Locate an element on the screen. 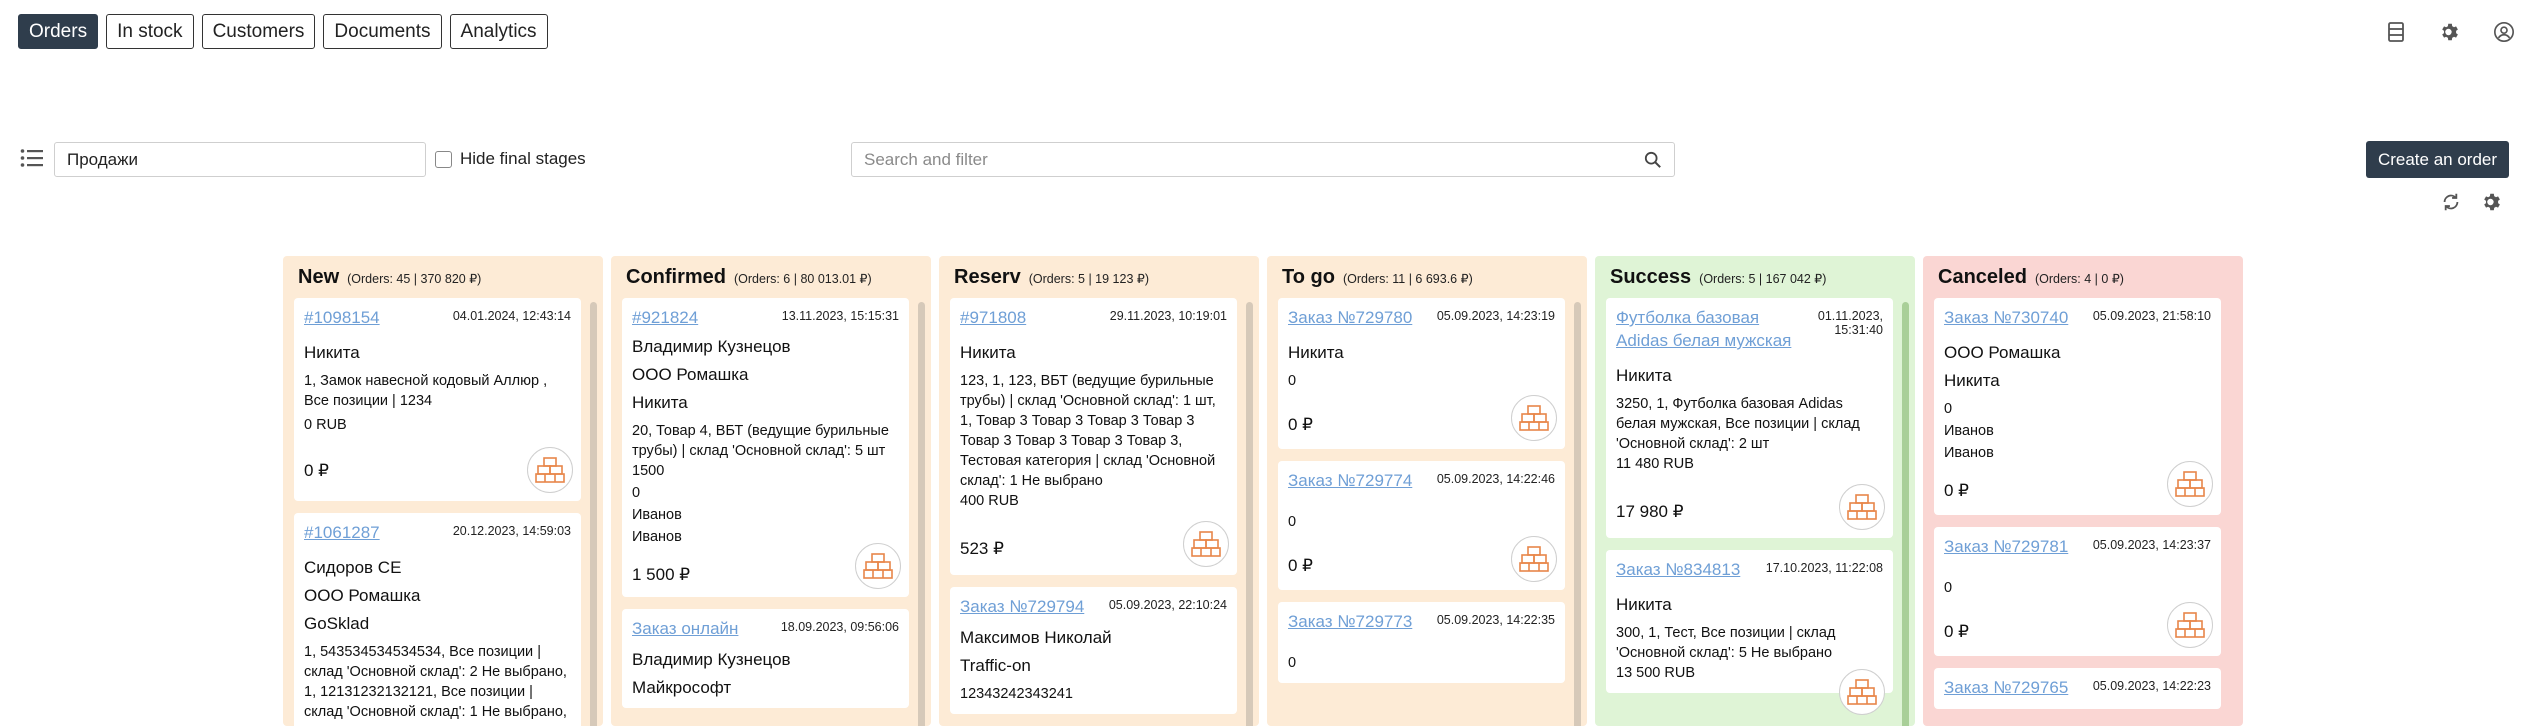  order-link: Футболка базовая Adidas белая мужская is located at coordinates (1714, 329).